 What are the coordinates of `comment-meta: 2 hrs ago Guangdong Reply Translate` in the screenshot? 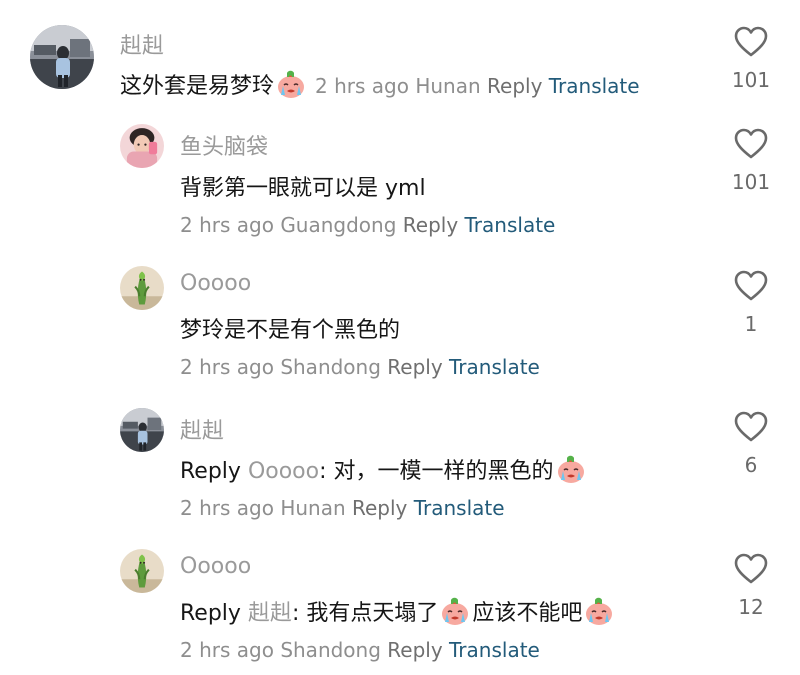 It's located at (367, 225).